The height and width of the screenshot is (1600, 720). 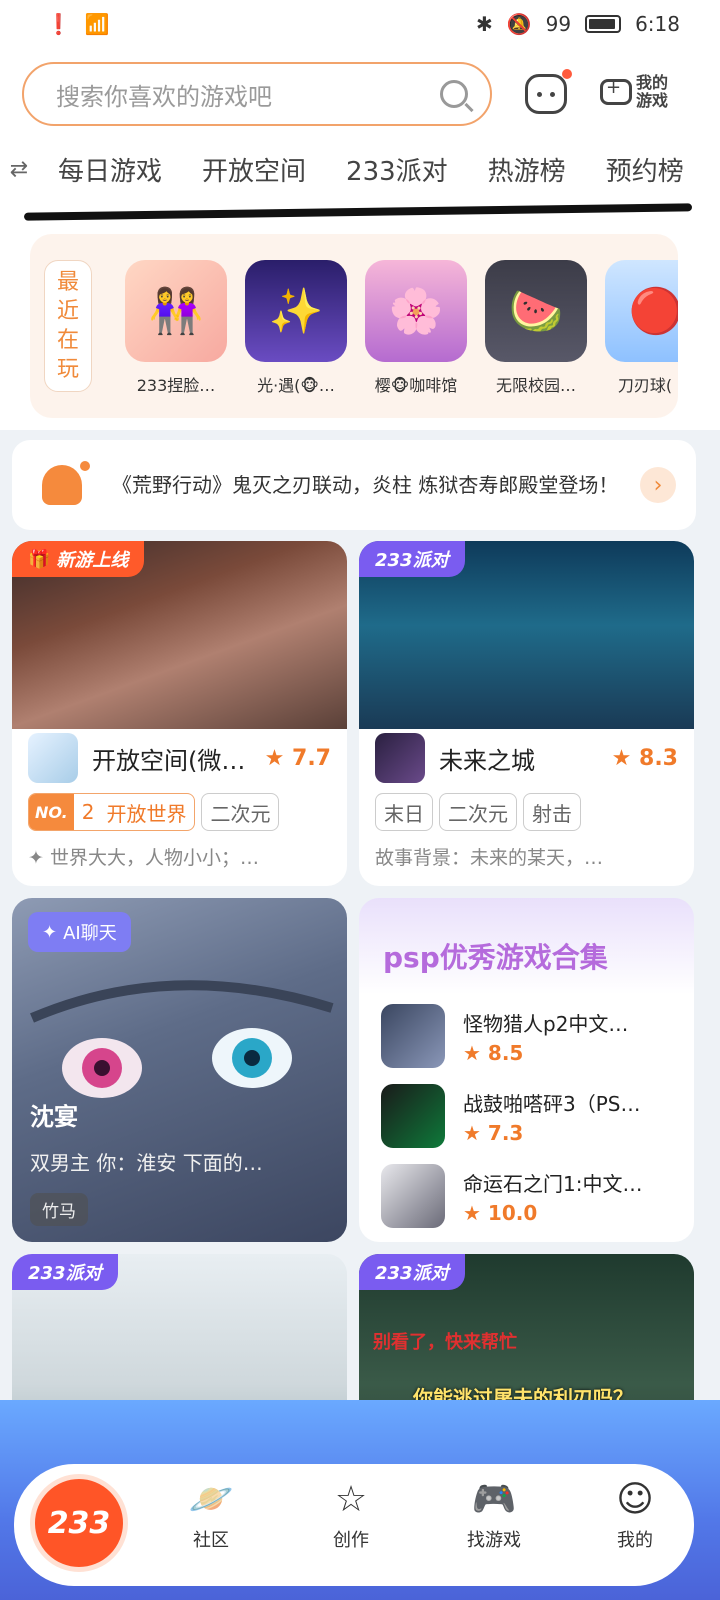 What do you see at coordinates (539, 94) in the screenshot?
I see `message-icon` at bounding box center [539, 94].